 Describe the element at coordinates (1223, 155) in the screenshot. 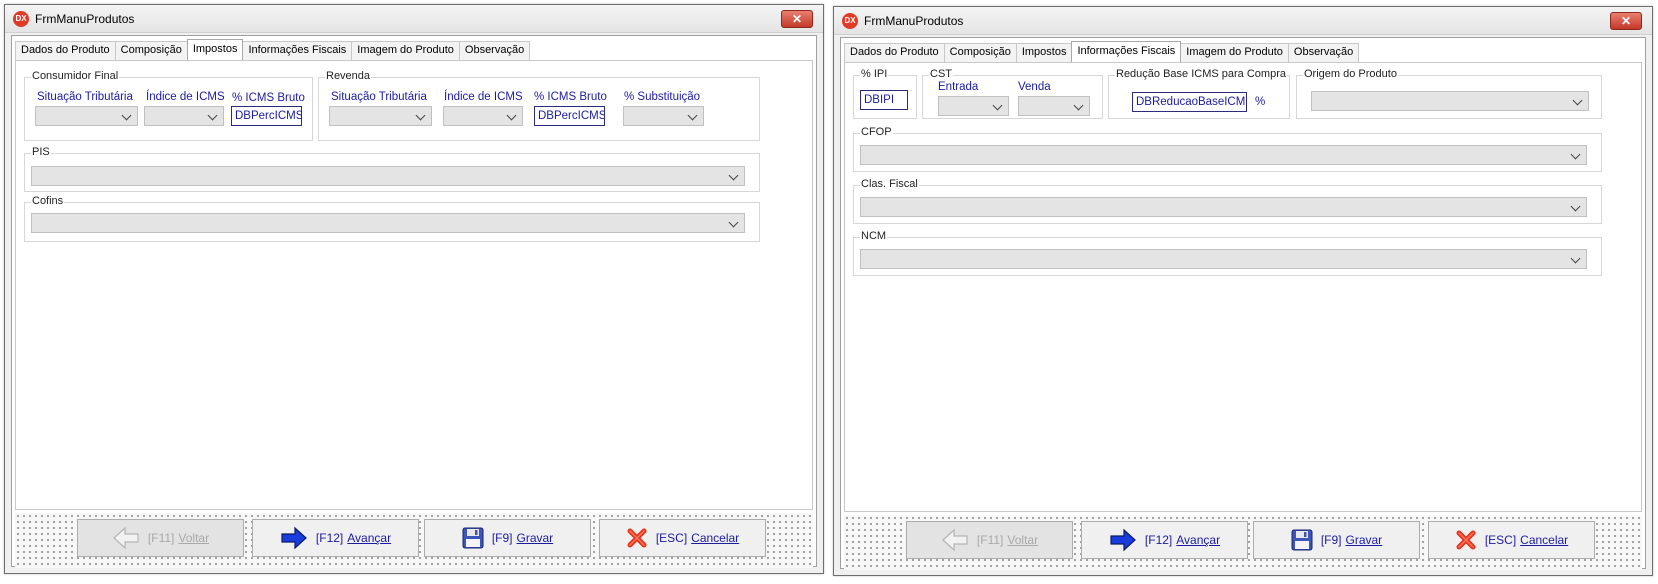

I see `cfop-select` at that location.